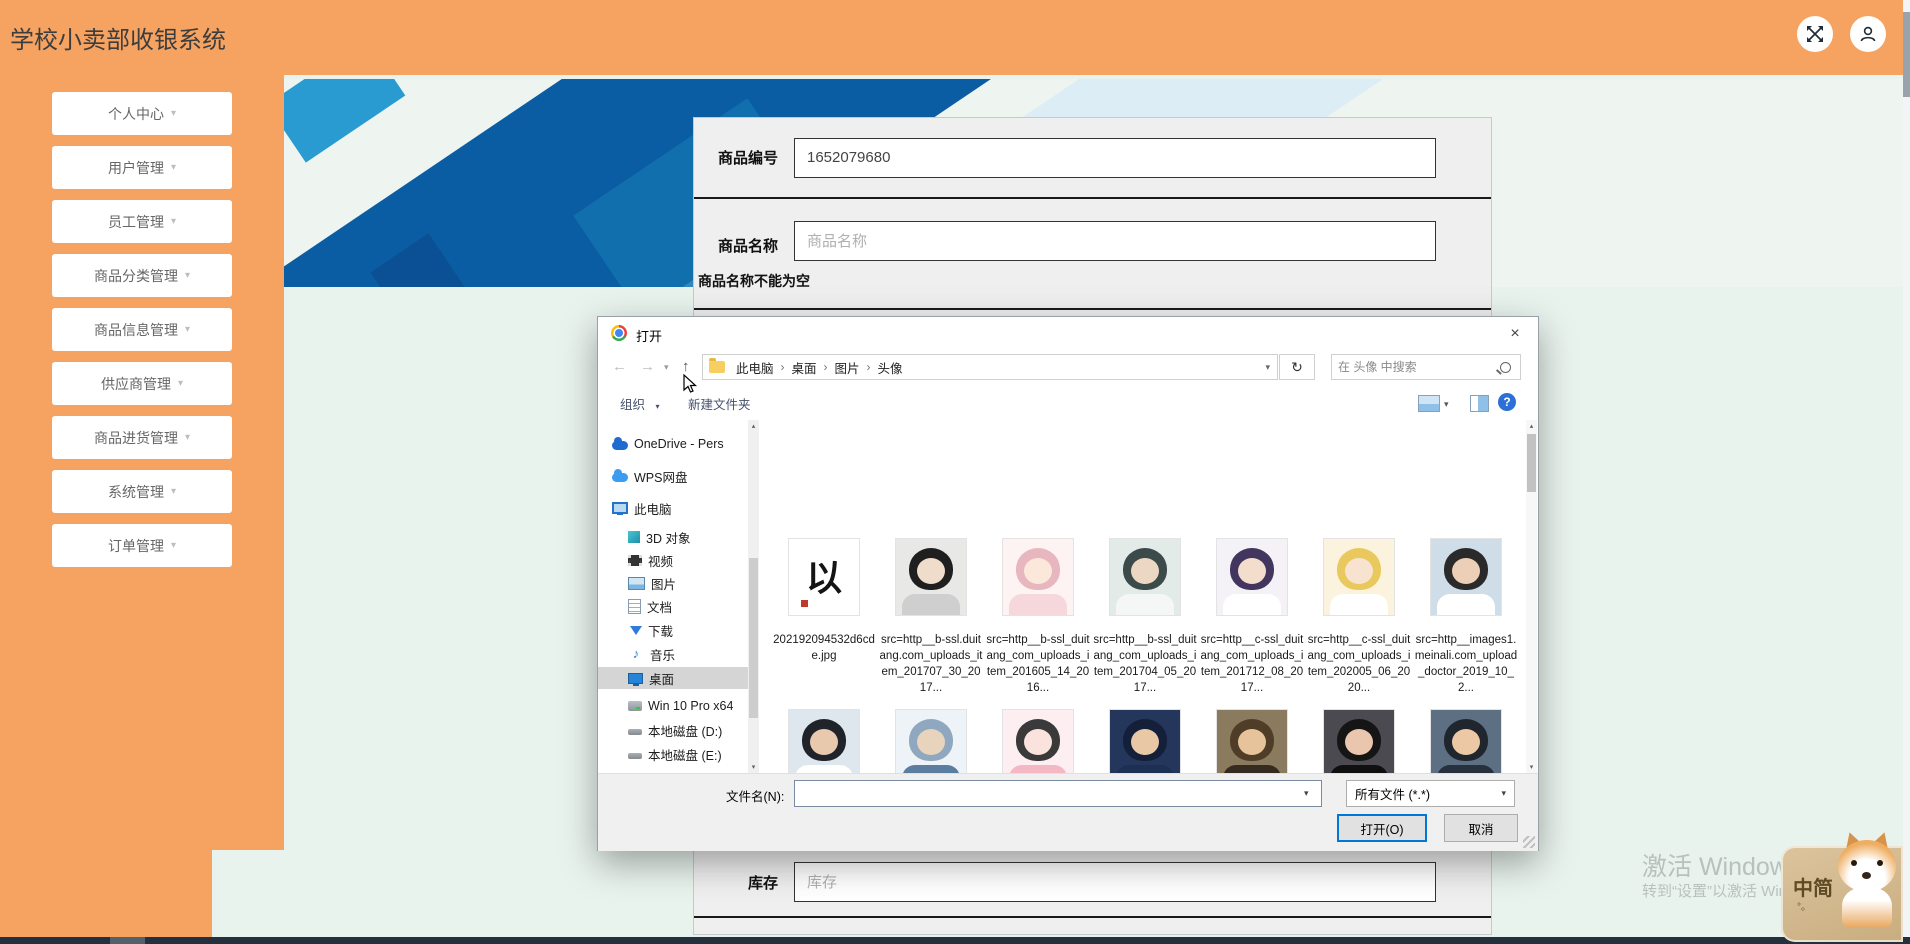  Describe the element at coordinates (662, 679) in the screenshot. I see `tree-item-label: 桌面` at that location.